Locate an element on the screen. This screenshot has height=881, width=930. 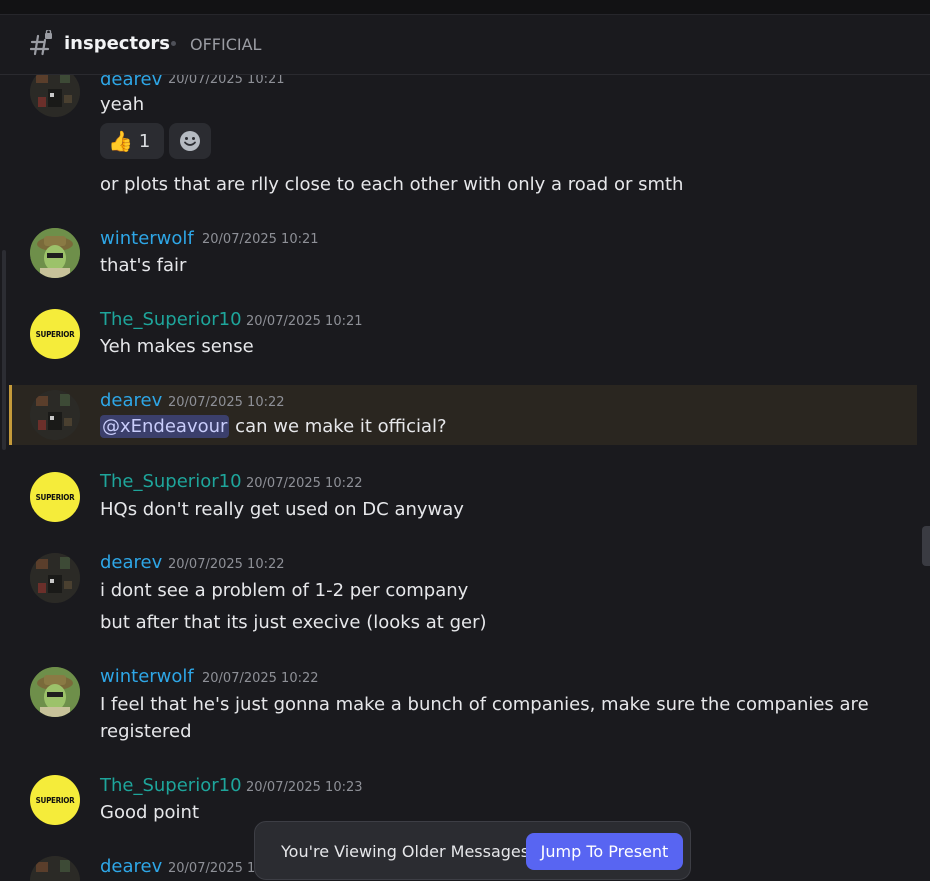
add-reaction-button is located at coordinates (190, 141).